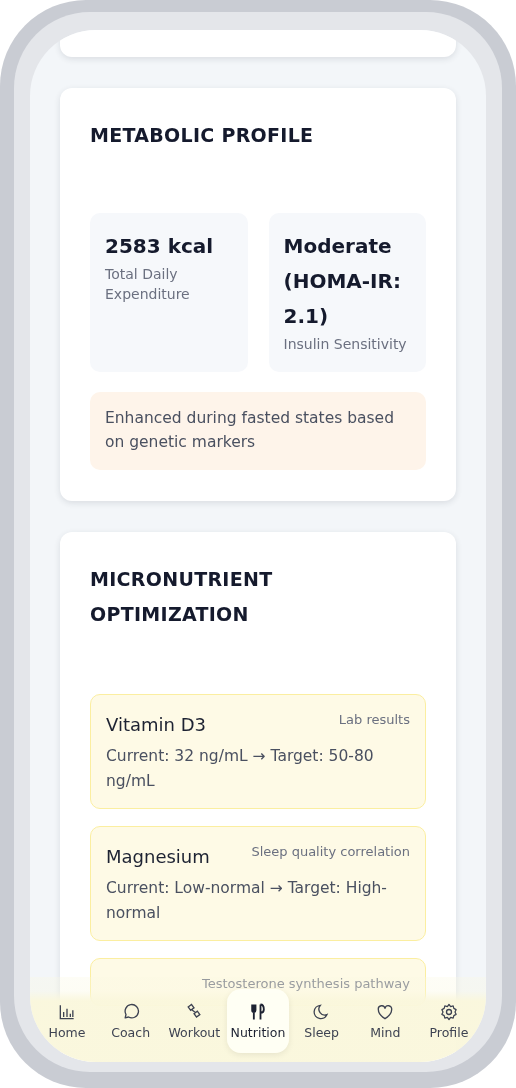 This screenshot has height=1088, width=516. Describe the element at coordinates (67, 1012) in the screenshot. I see `bar-chart-icon` at that location.